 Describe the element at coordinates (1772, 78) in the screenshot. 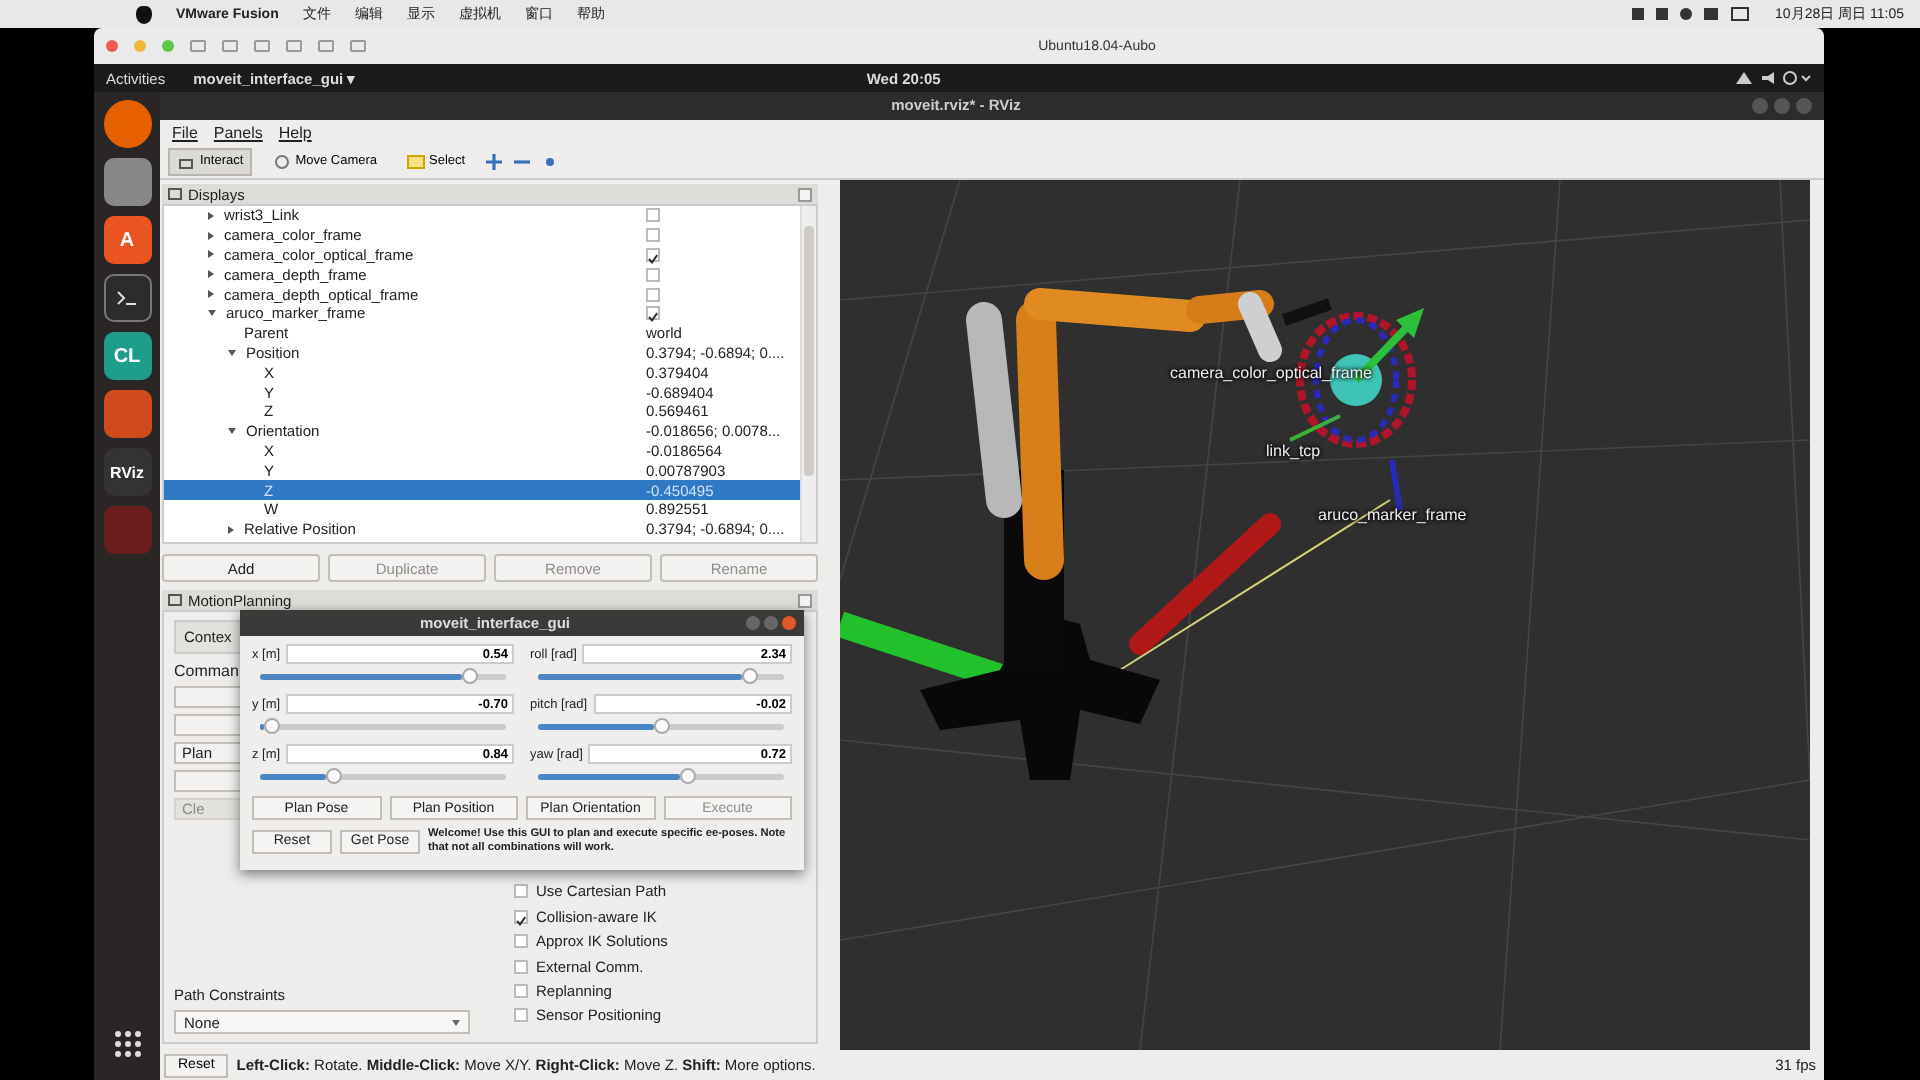

I see `system-tray-icons` at that location.